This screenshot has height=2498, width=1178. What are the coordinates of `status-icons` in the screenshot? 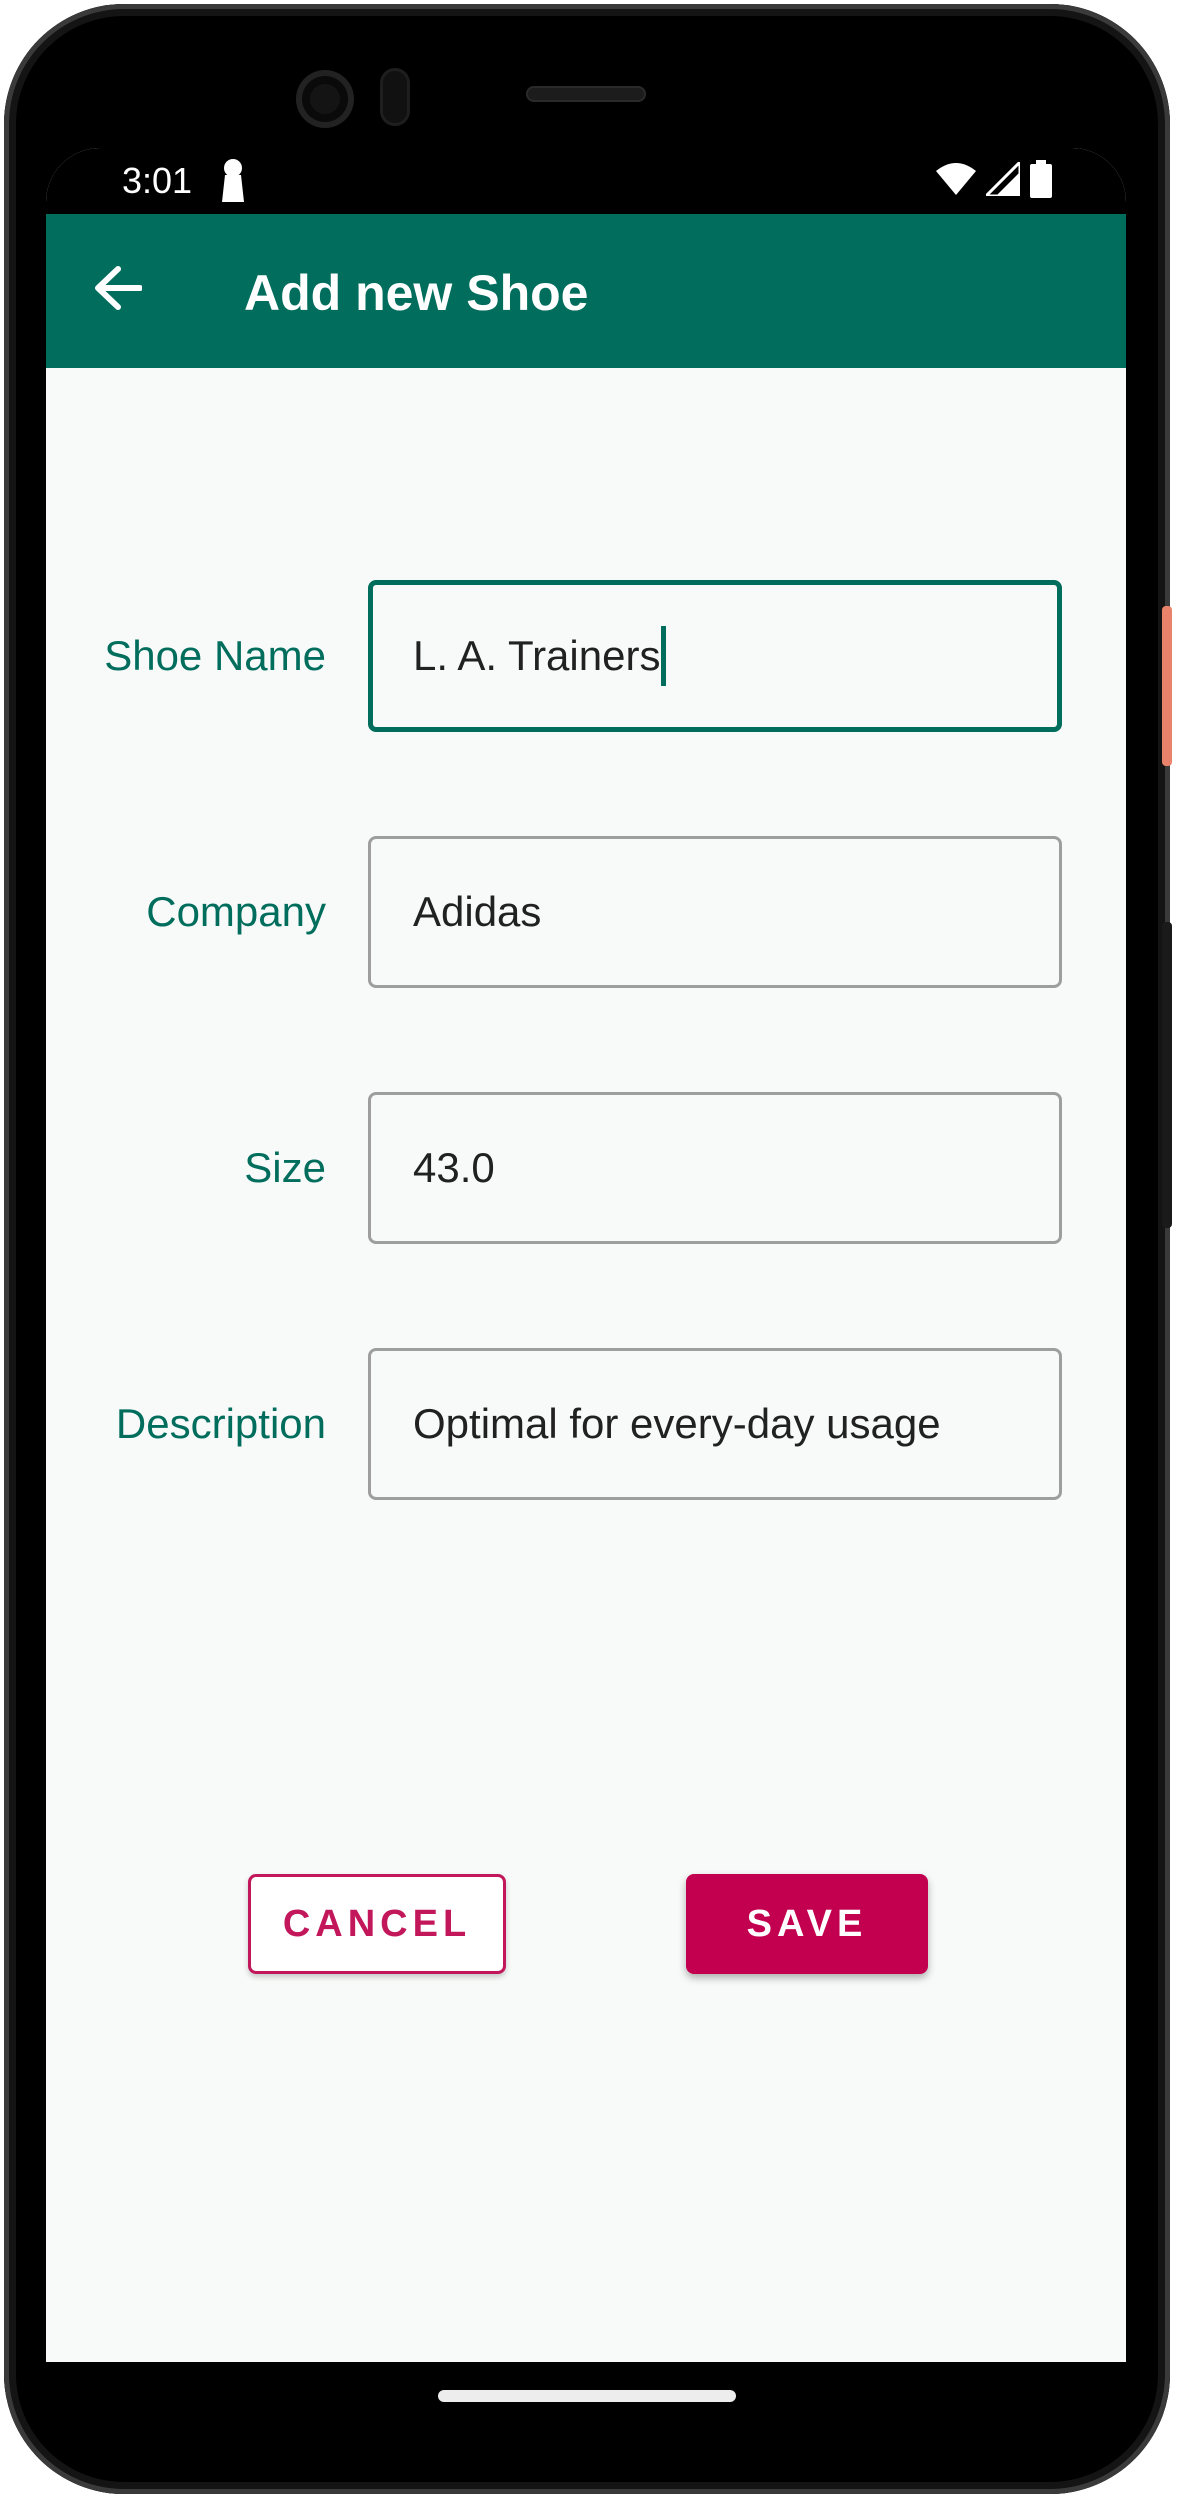 It's located at (994, 180).